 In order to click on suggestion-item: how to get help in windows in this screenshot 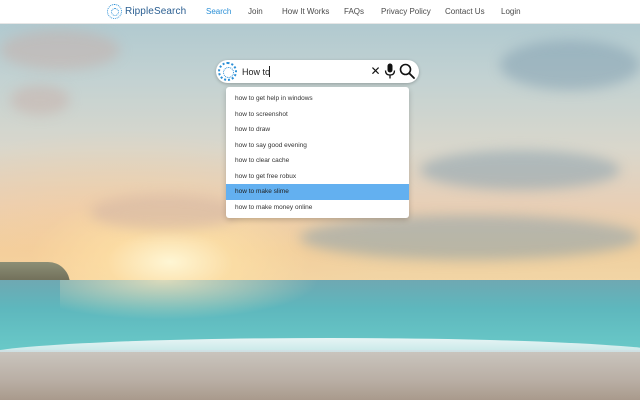, I will do `click(317, 99)`.